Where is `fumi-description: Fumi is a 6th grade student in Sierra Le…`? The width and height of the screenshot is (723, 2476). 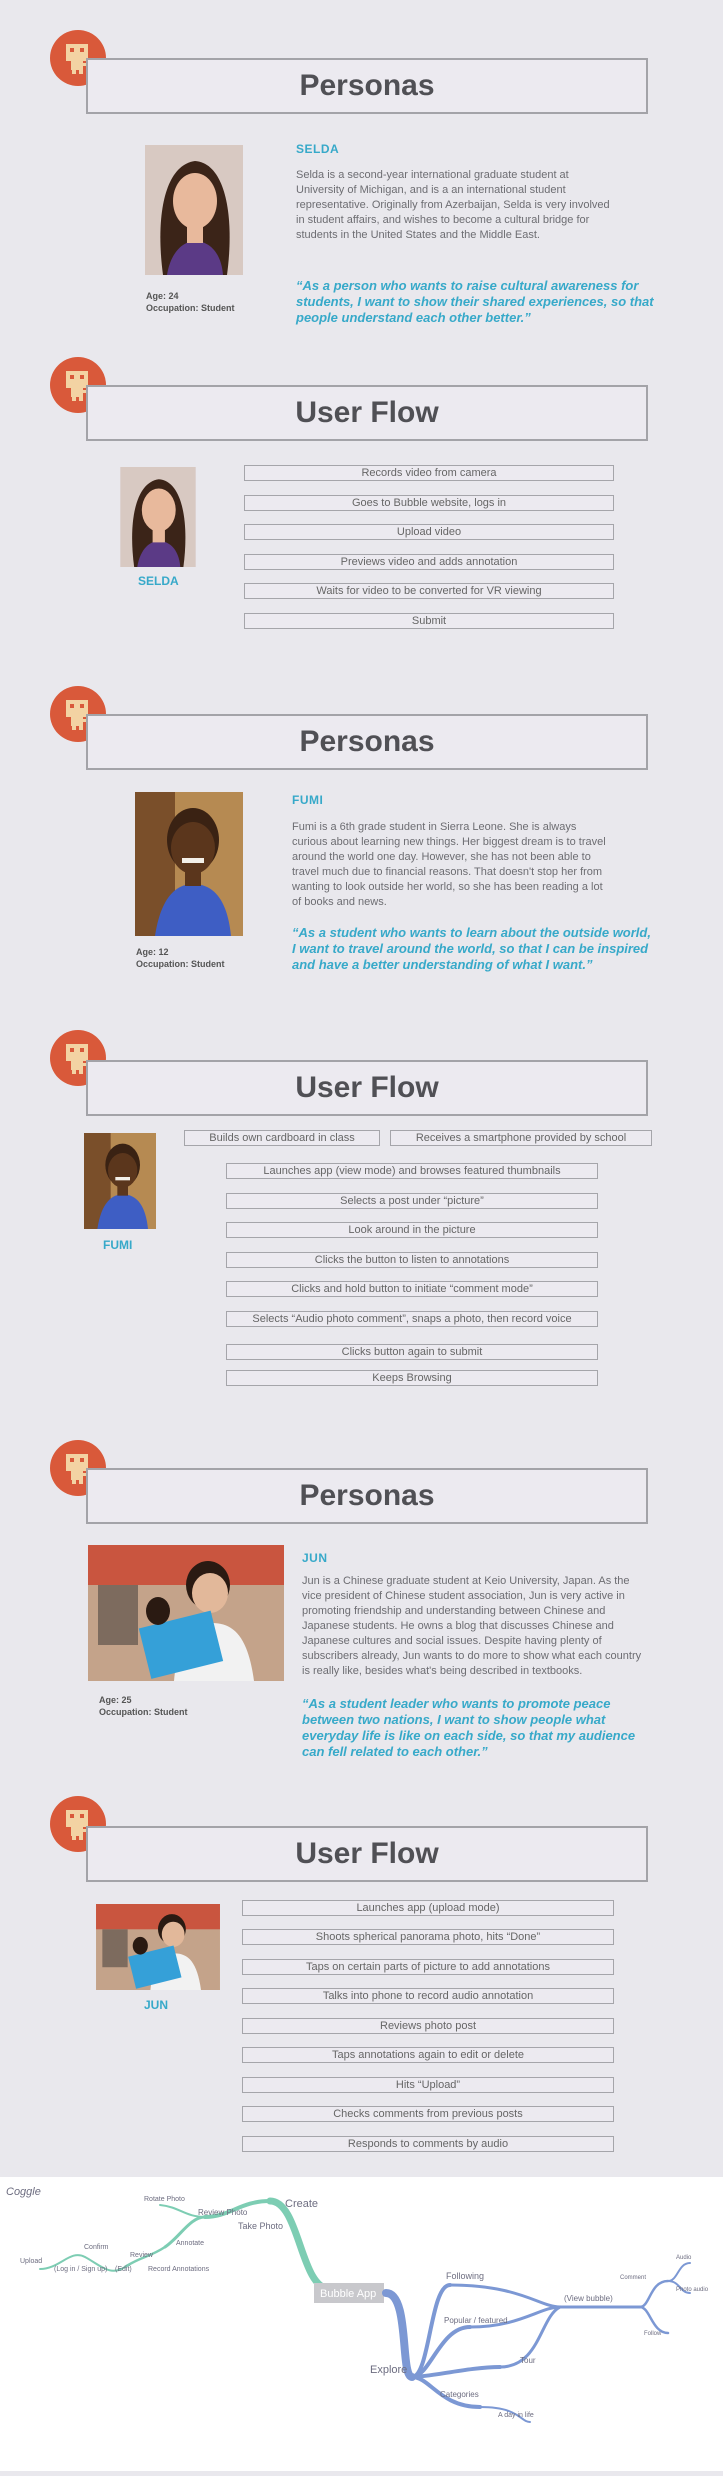
fumi-description: Fumi is a 6th grade student in Sierra Le… is located at coordinates (449, 864).